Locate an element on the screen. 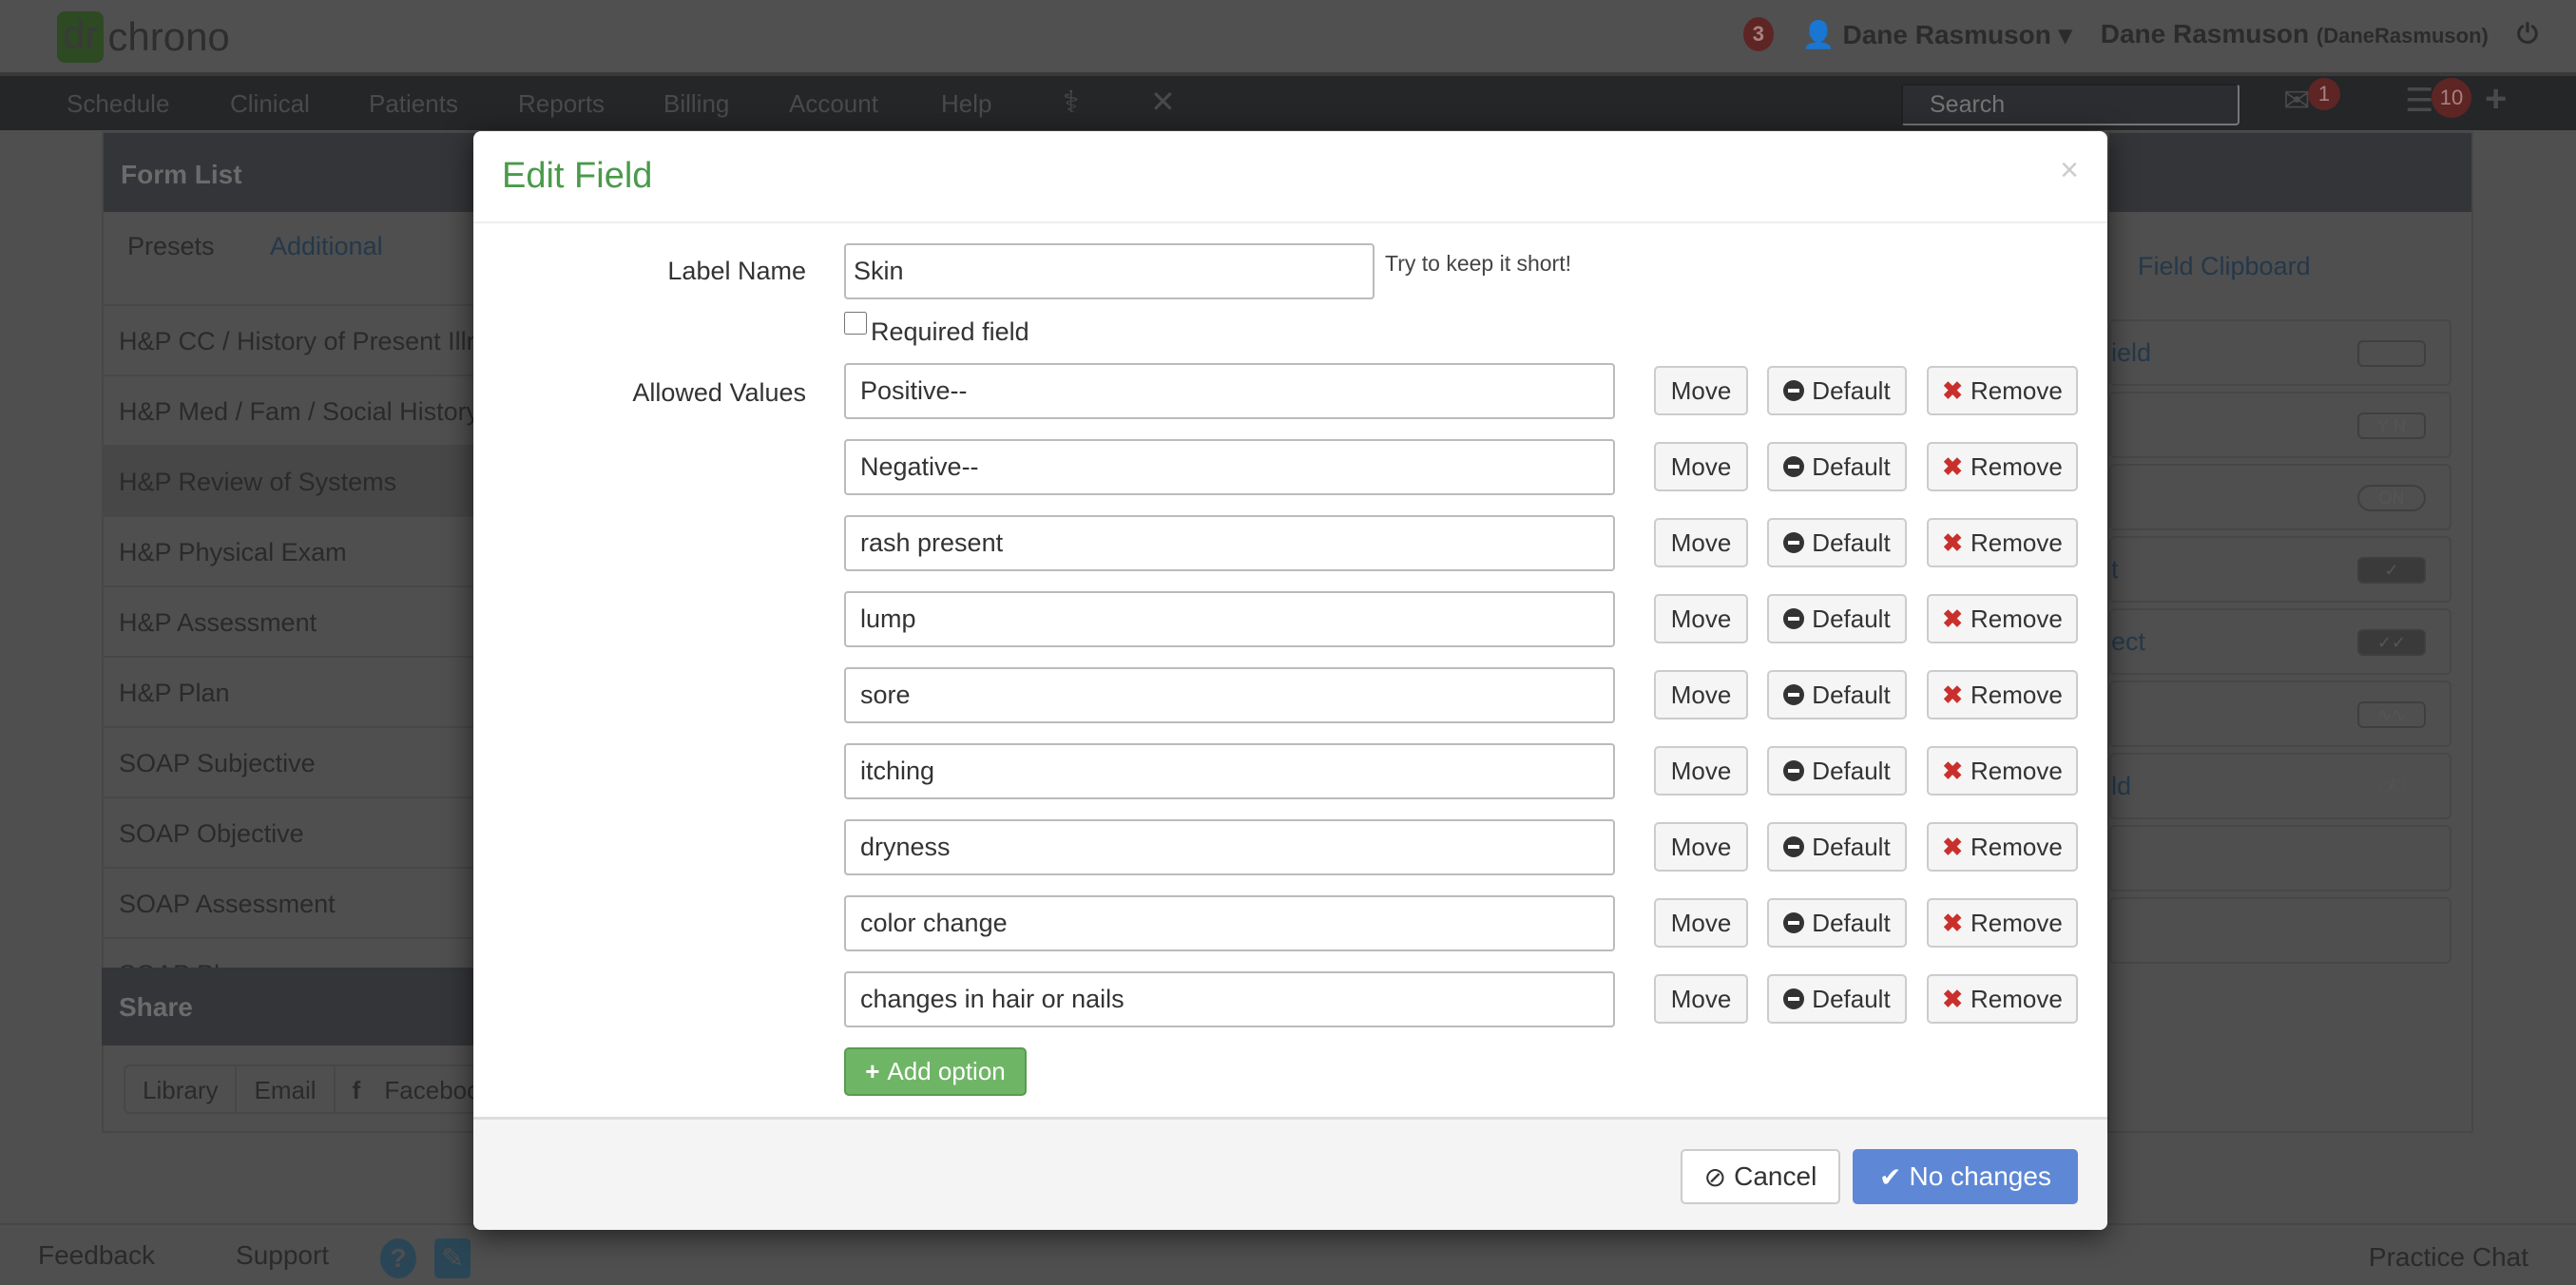 This screenshot has width=2576, height=1285. allowed-value-input: Positive-- is located at coordinates (1229, 391).